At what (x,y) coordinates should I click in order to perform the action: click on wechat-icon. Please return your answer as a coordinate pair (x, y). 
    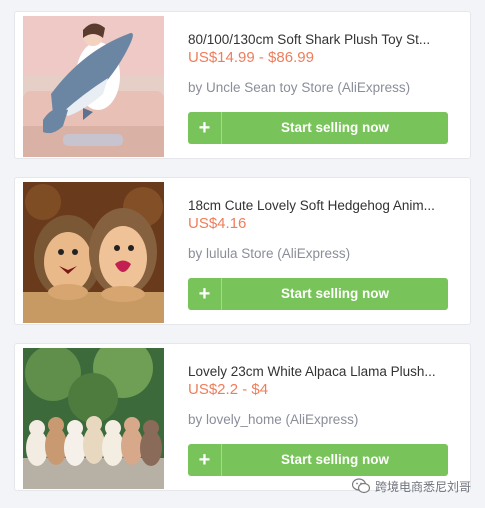
    Looking at the image, I should click on (360, 486).